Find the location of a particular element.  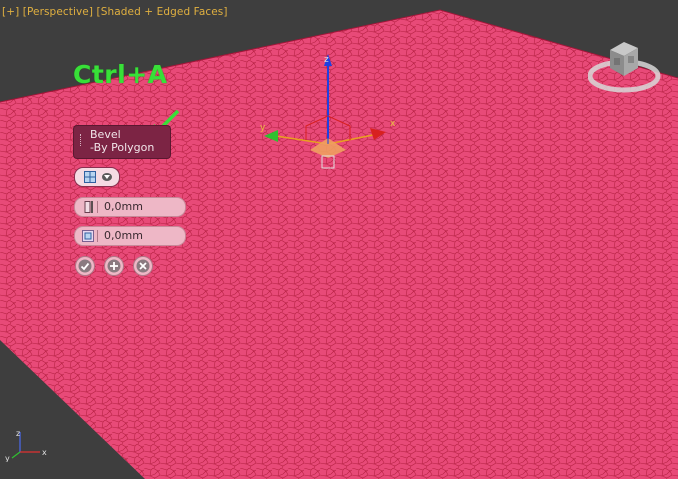

gizmo-x-label: x is located at coordinates (393, 124).